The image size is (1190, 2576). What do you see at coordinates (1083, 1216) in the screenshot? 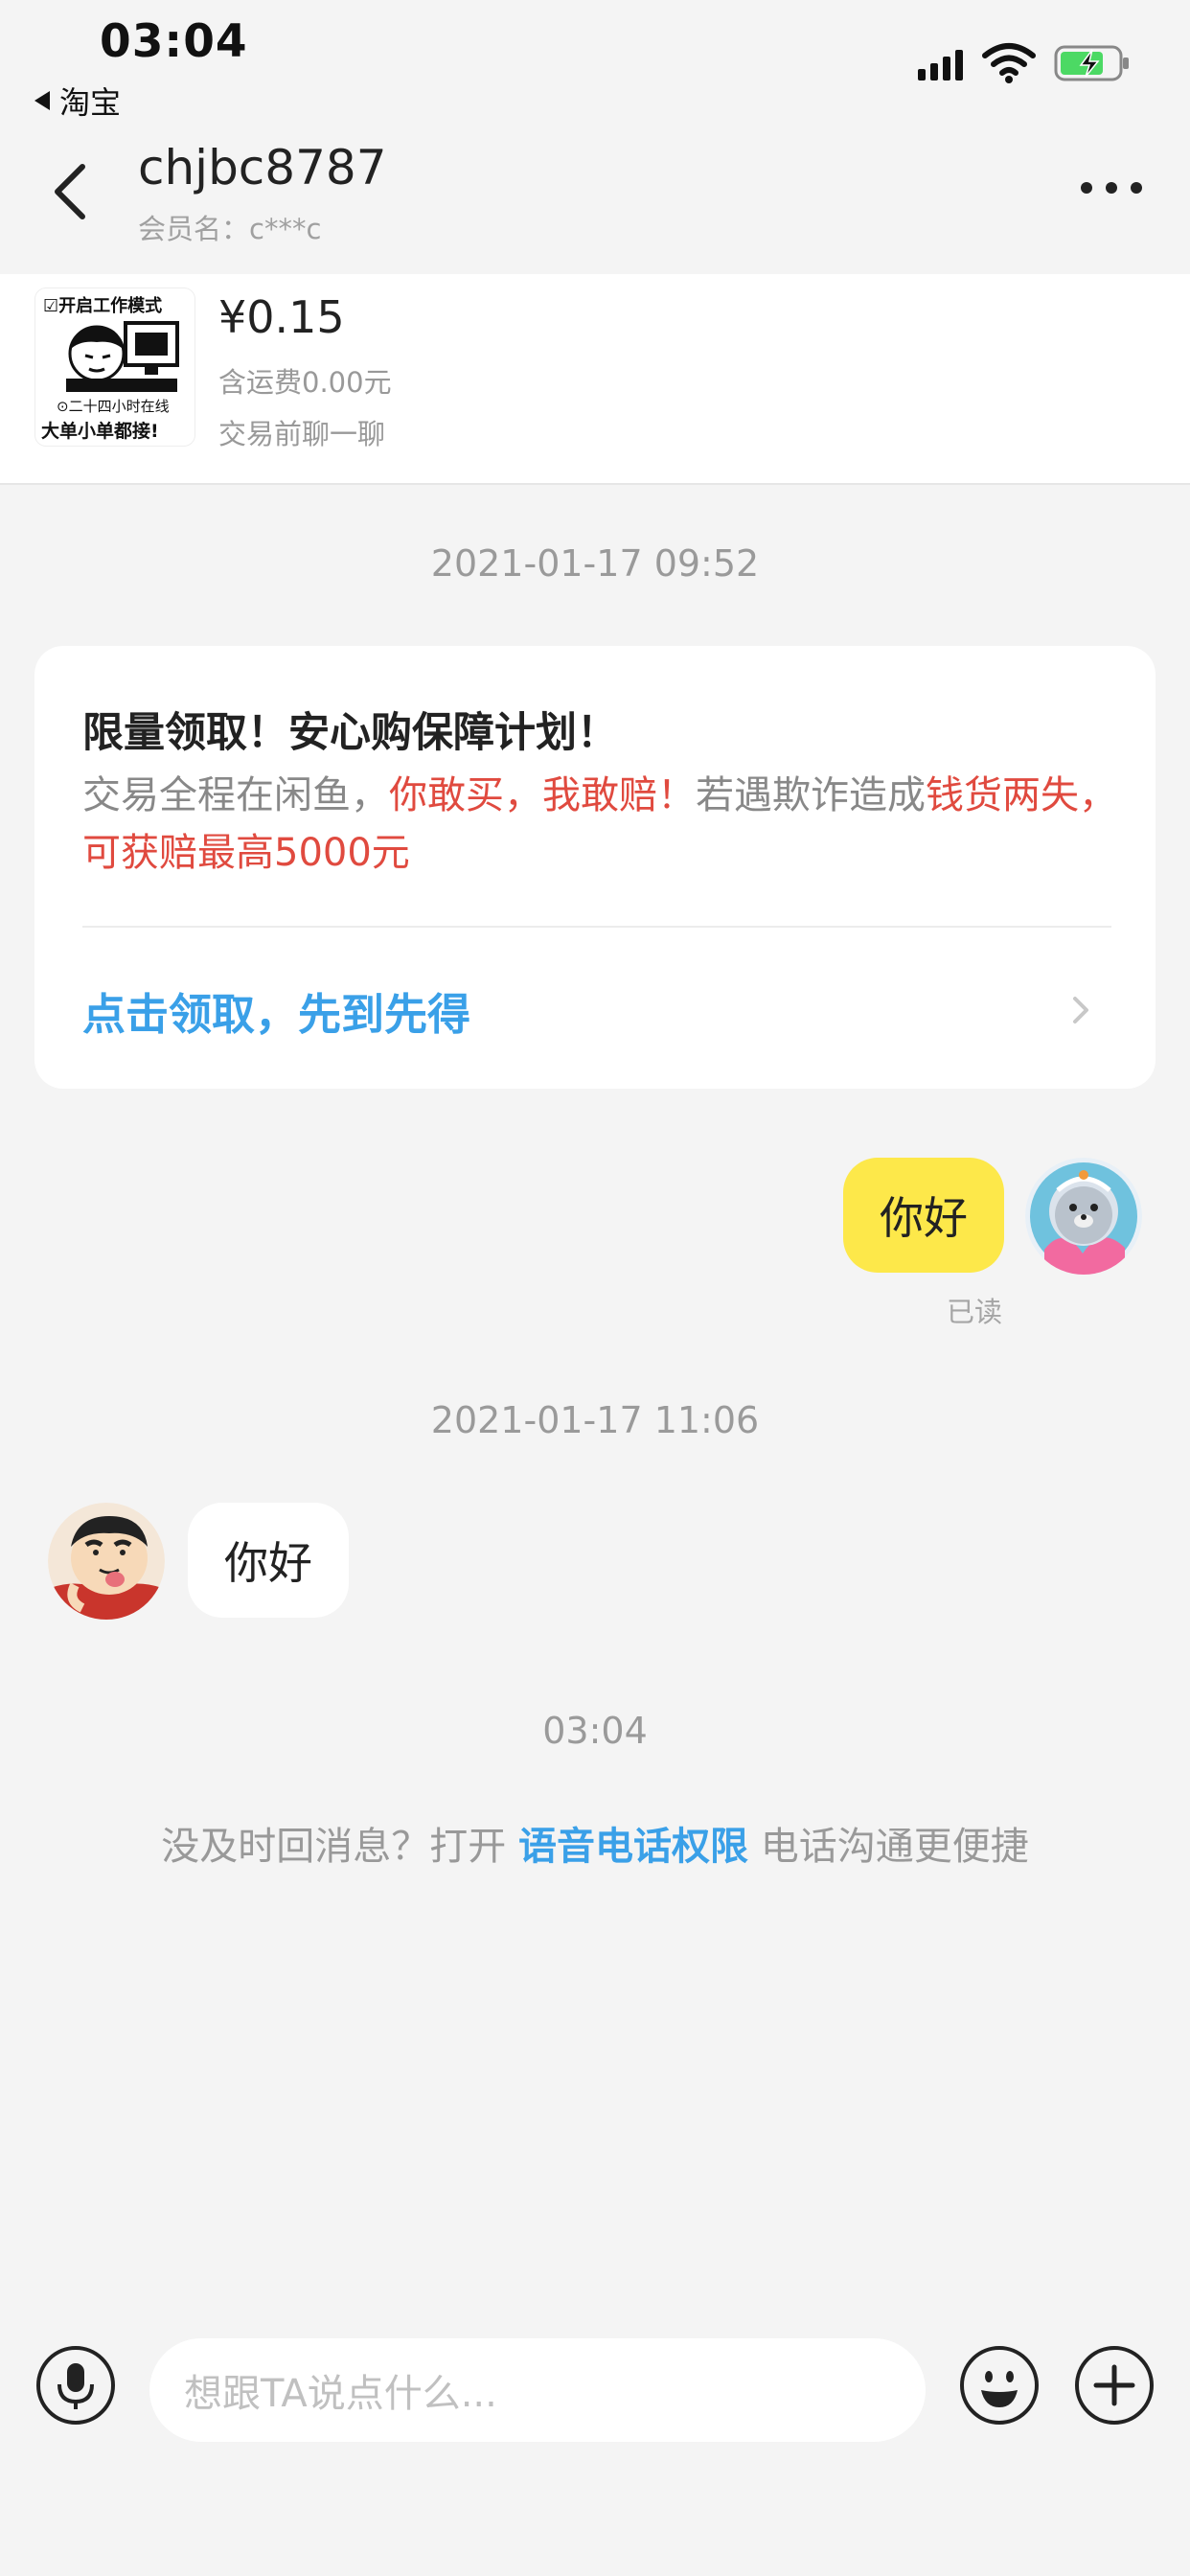
I see `my-avatar` at bounding box center [1083, 1216].